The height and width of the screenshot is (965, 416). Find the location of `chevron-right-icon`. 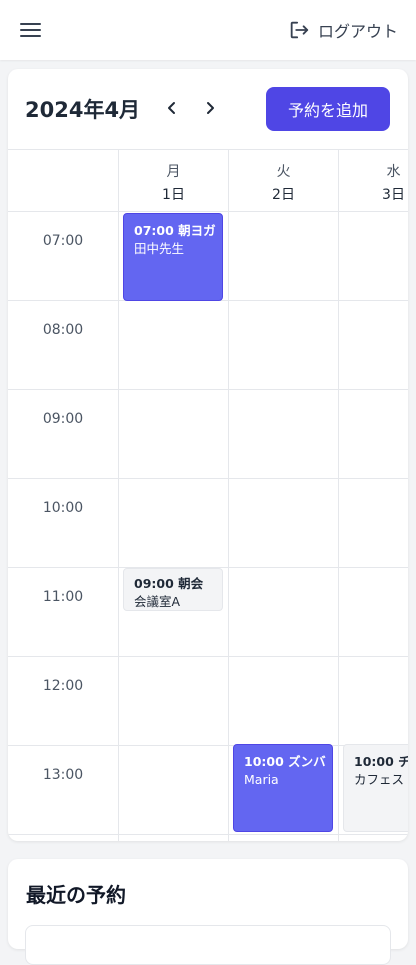

chevron-right-icon is located at coordinates (210, 108).